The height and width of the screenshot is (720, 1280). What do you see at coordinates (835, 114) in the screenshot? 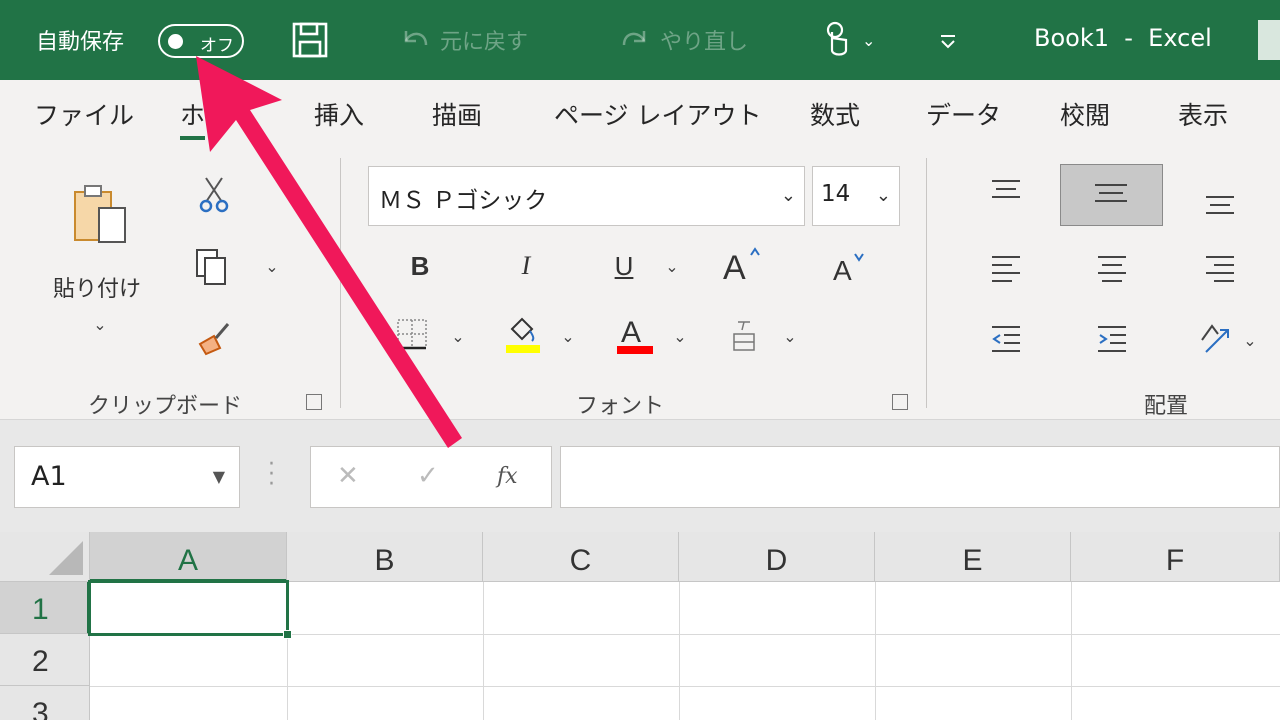
I see `tab-formulas: 数式` at bounding box center [835, 114].